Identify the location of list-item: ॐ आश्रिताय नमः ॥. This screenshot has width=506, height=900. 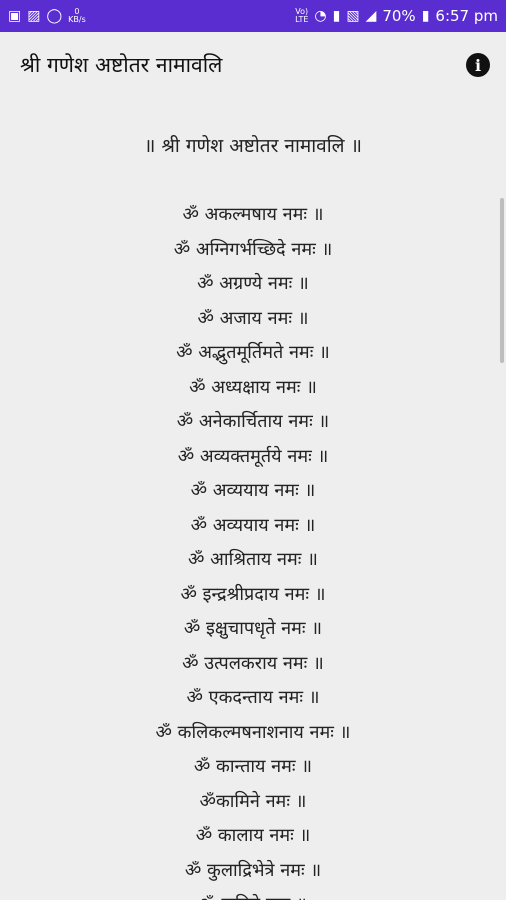
(253, 559).